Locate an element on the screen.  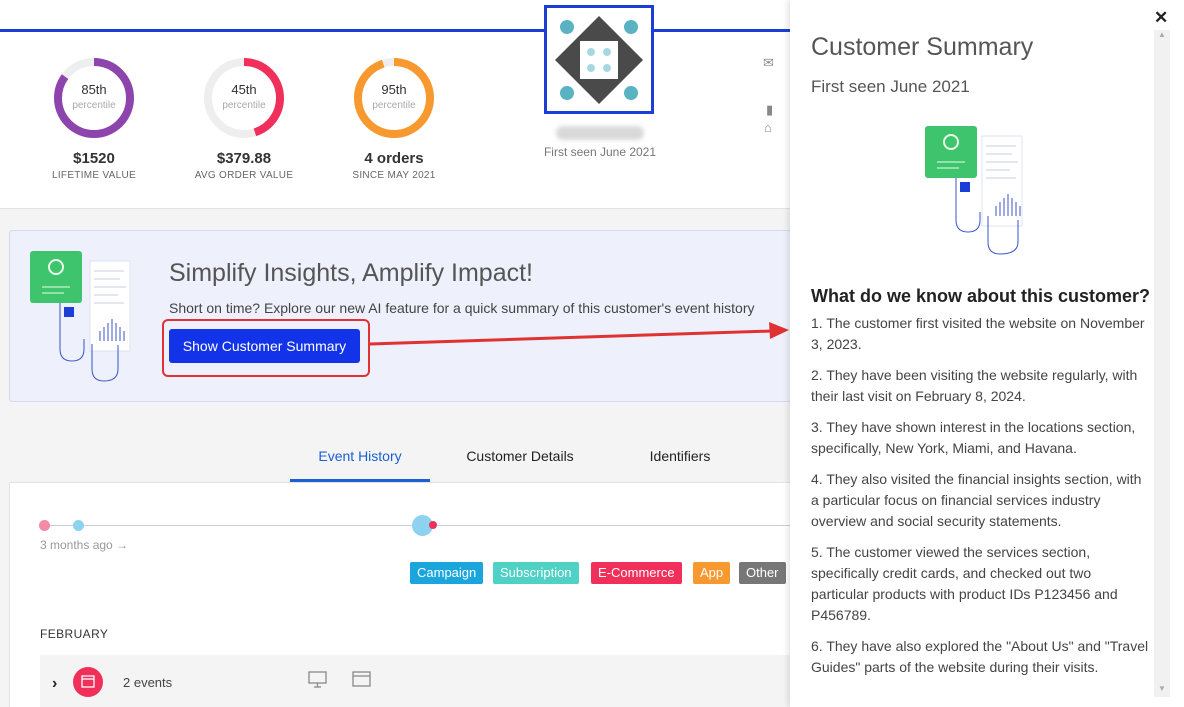
month-heading: FEBRUARY is located at coordinates (74, 634).